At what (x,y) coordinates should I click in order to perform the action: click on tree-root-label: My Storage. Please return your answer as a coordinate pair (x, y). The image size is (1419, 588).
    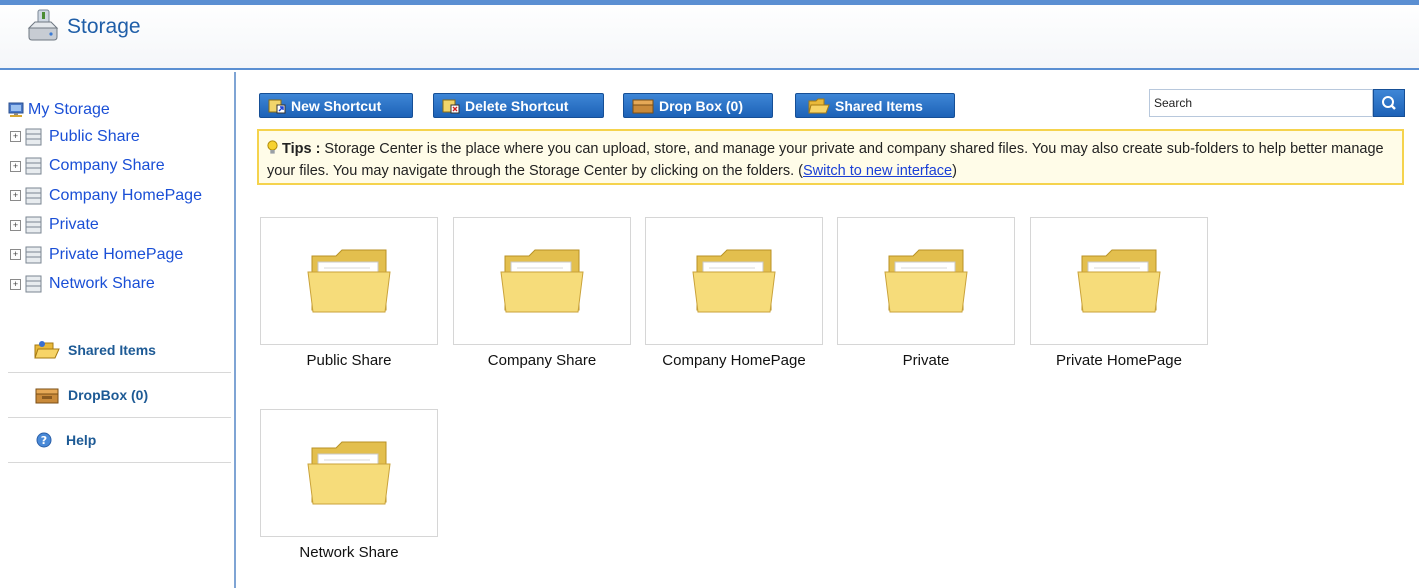
    Looking at the image, I should click on (69, 109).